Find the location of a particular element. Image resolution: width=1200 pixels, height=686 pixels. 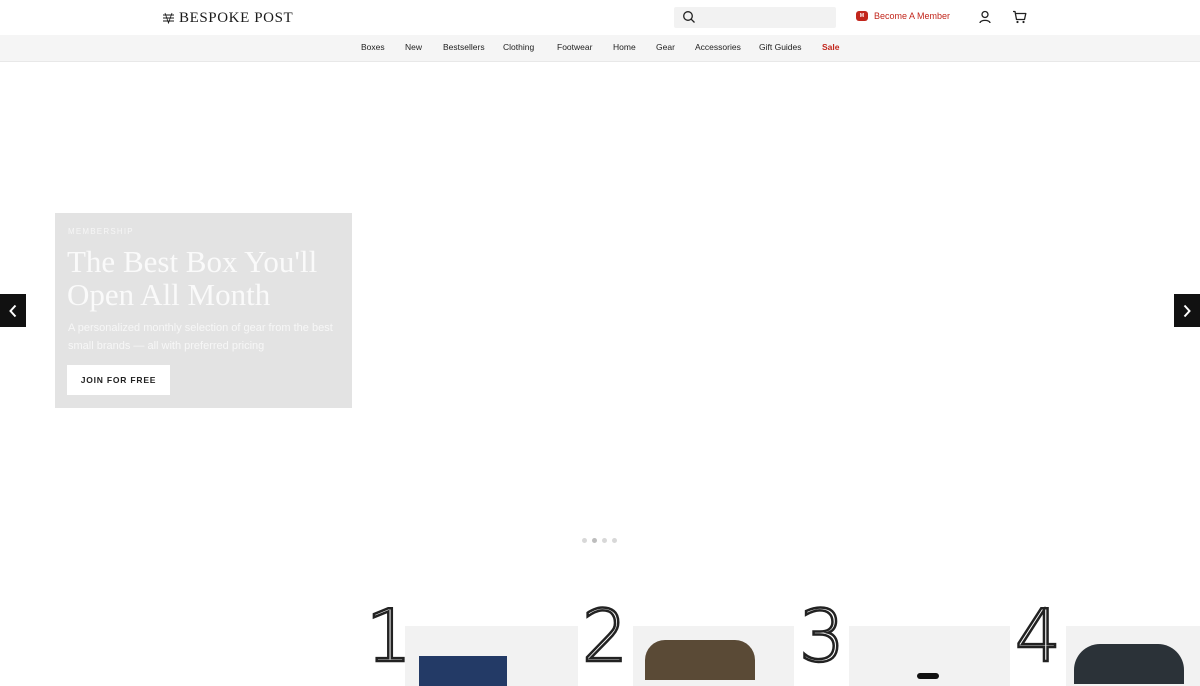

become-member-link: M Become A Member is located at coordinates (903, 16).